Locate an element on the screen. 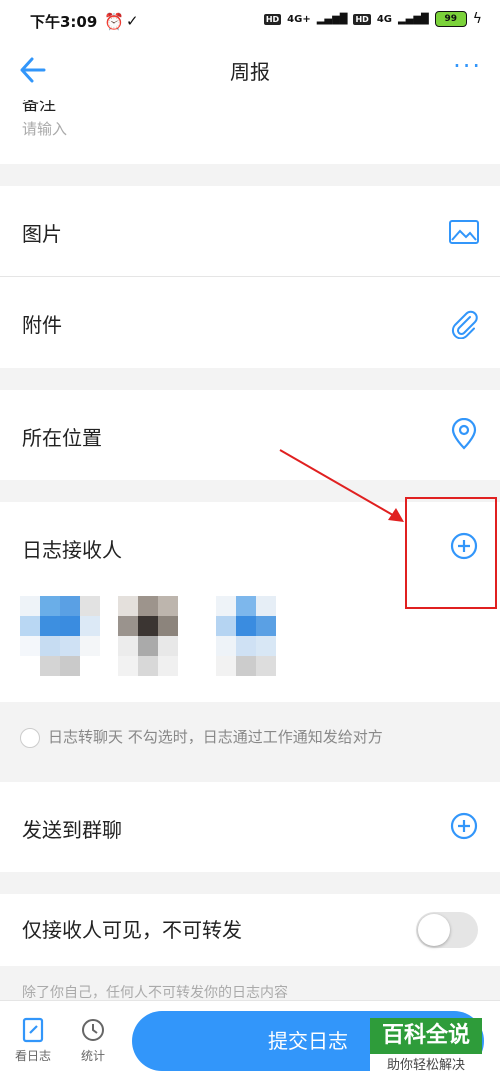 This screenshot has height=1085, width=500. tab-view-logs-label: 看日志 is located at coordinates (32, 1056).